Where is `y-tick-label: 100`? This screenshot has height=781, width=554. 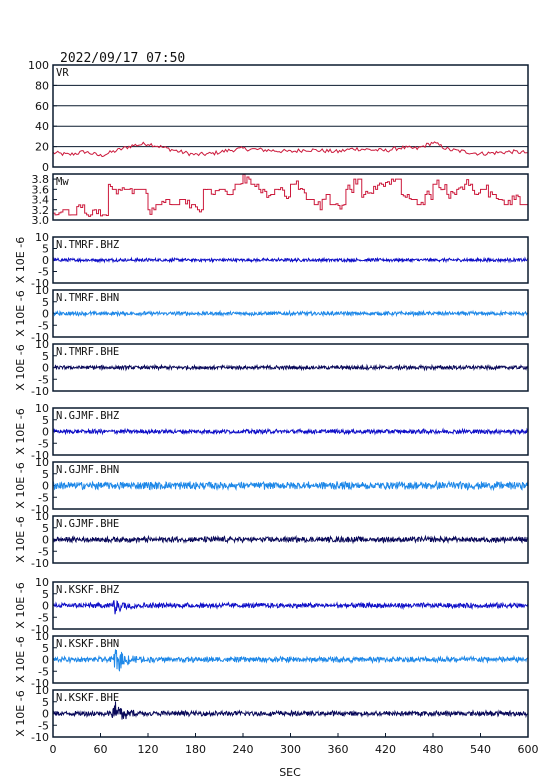 y-tick-label: 100 is located at coordinates (38, 65).